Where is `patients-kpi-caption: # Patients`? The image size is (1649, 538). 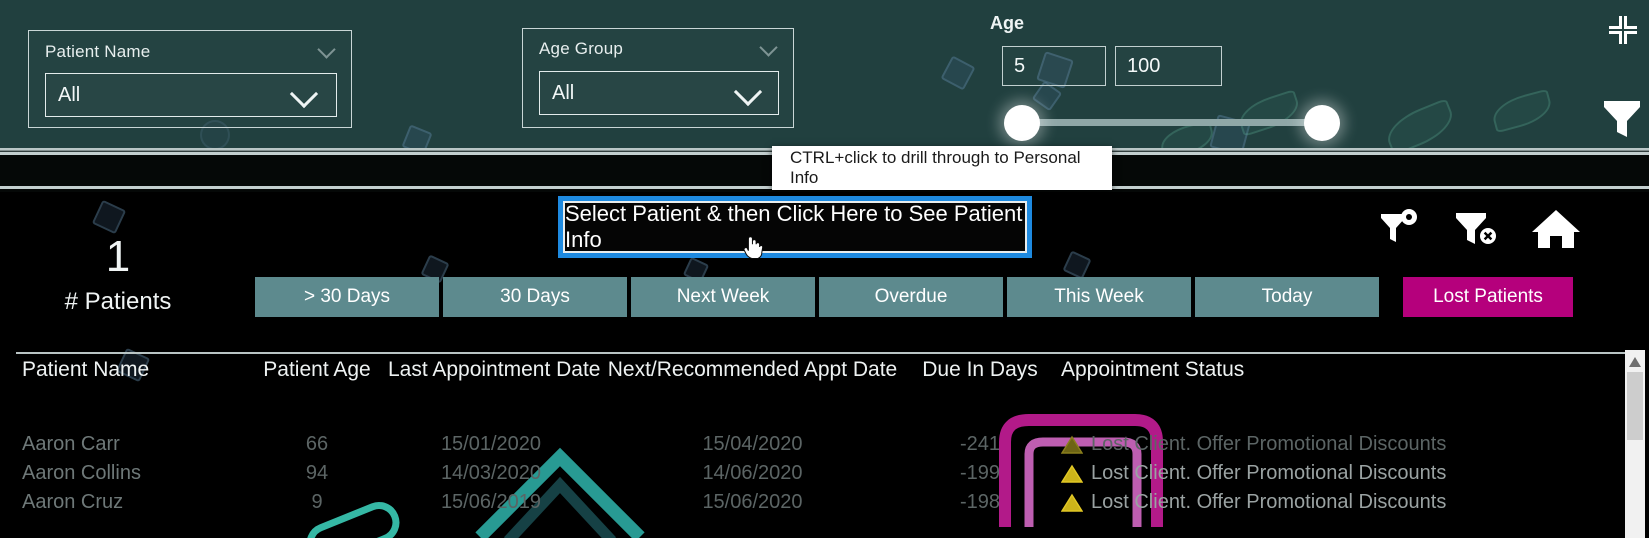 patients-kpi-caption: # Patients is located at coordinates (118, 301).